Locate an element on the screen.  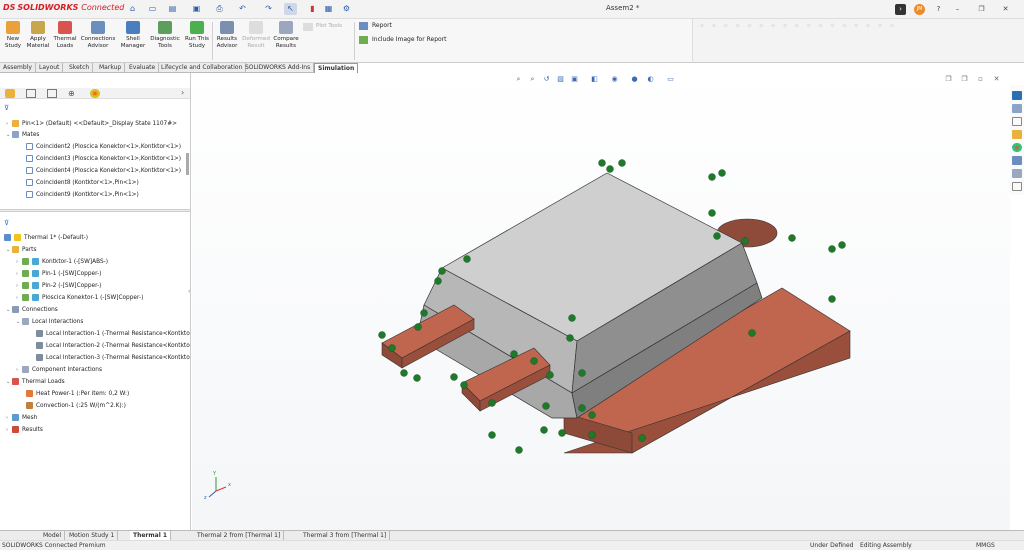
tree-item-mates: ⌄ Mates is located at coordinates (22, 134).